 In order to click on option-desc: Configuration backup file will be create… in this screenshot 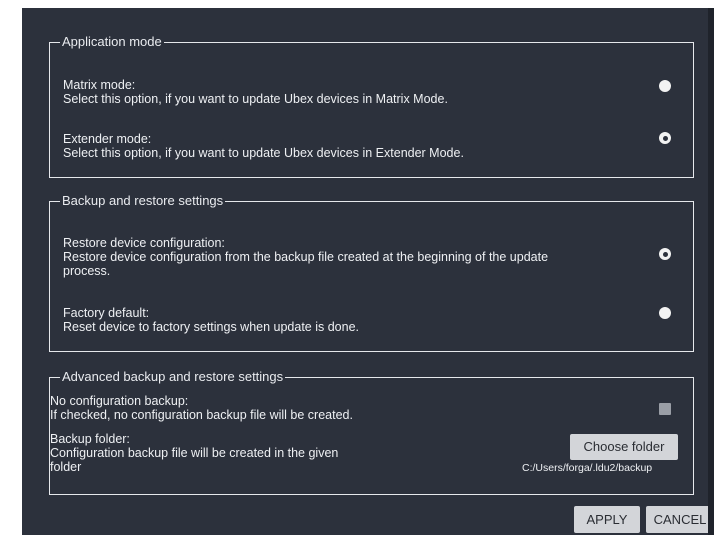, I will do `click(194, 453)`.